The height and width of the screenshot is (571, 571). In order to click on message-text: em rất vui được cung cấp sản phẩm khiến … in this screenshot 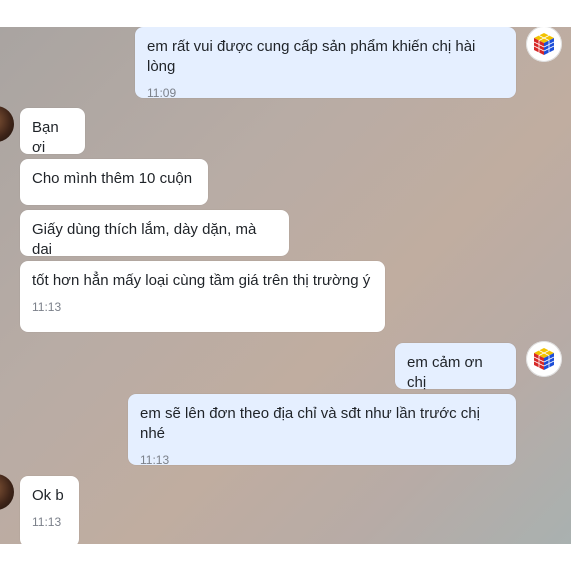, I will do `click(311, 56)`.